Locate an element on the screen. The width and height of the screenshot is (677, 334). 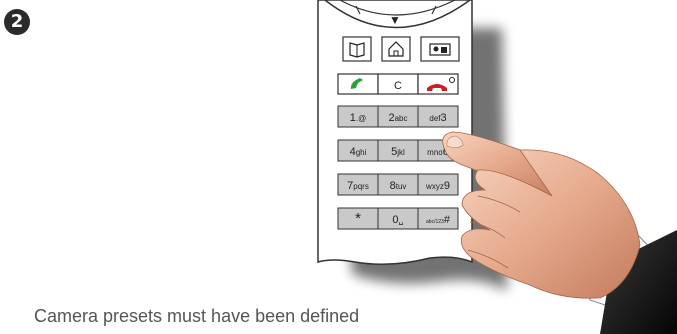
instruction-caption: Camera presets must have been defined is located at coordinates (197, 316).